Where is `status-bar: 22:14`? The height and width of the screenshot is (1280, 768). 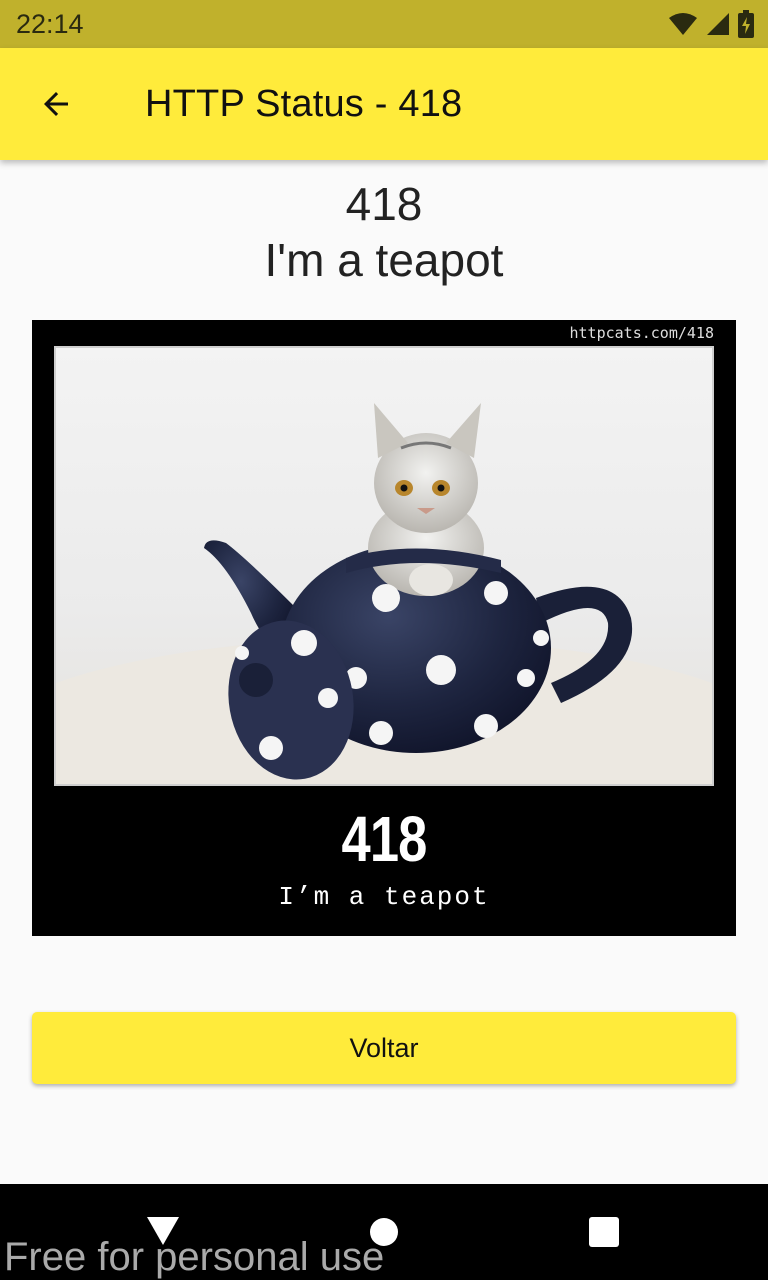
status-bar: 22:14 is located at coordinates (384, 24).